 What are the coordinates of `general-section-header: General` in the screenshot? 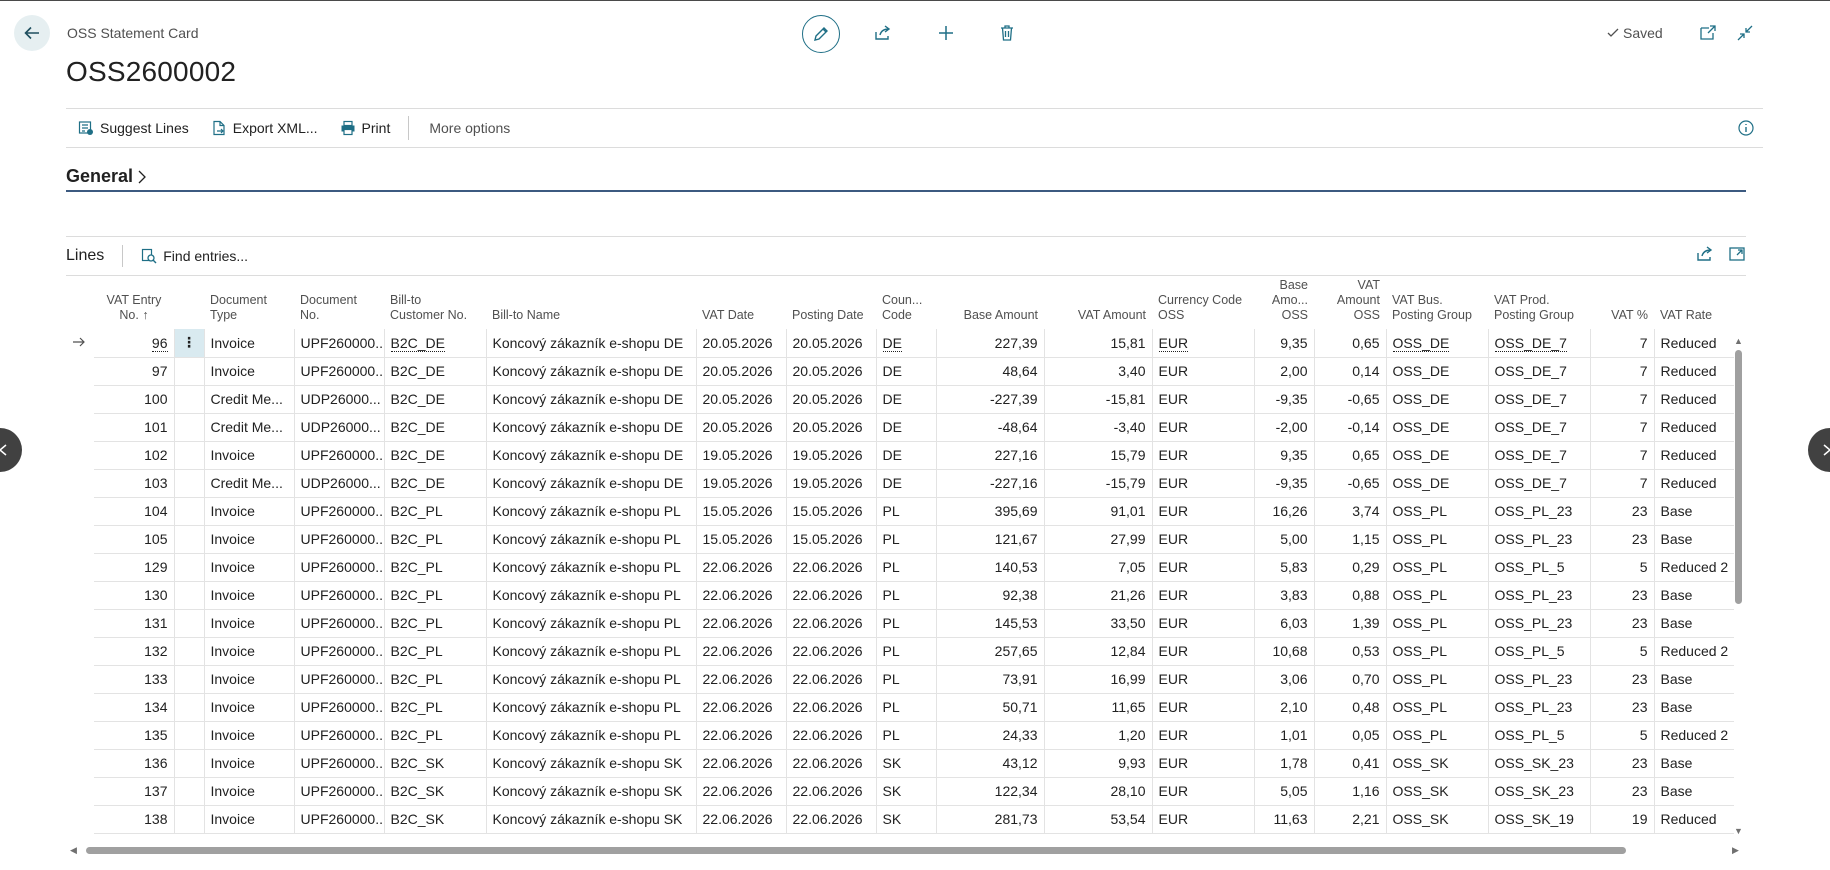 It's located at (906, 179).